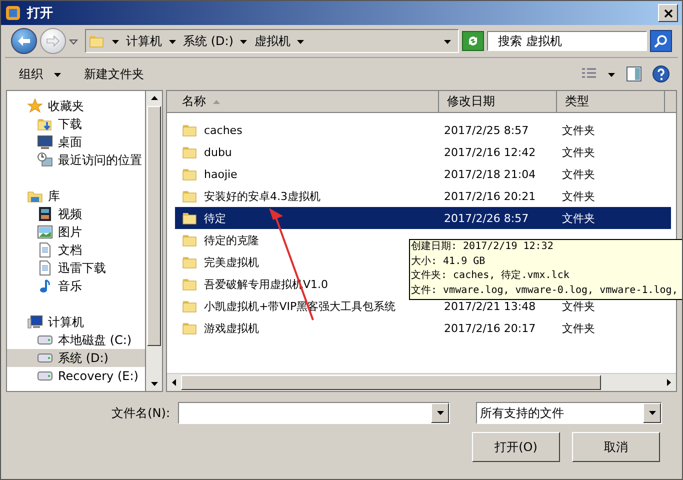 The image size is (683, 480). What do you see at coordinates (490, 276) in the screenshot?
I see `tooltip-line: 文件夹: caches, 待定.vmx.lck` at bounding box center [490, 276].